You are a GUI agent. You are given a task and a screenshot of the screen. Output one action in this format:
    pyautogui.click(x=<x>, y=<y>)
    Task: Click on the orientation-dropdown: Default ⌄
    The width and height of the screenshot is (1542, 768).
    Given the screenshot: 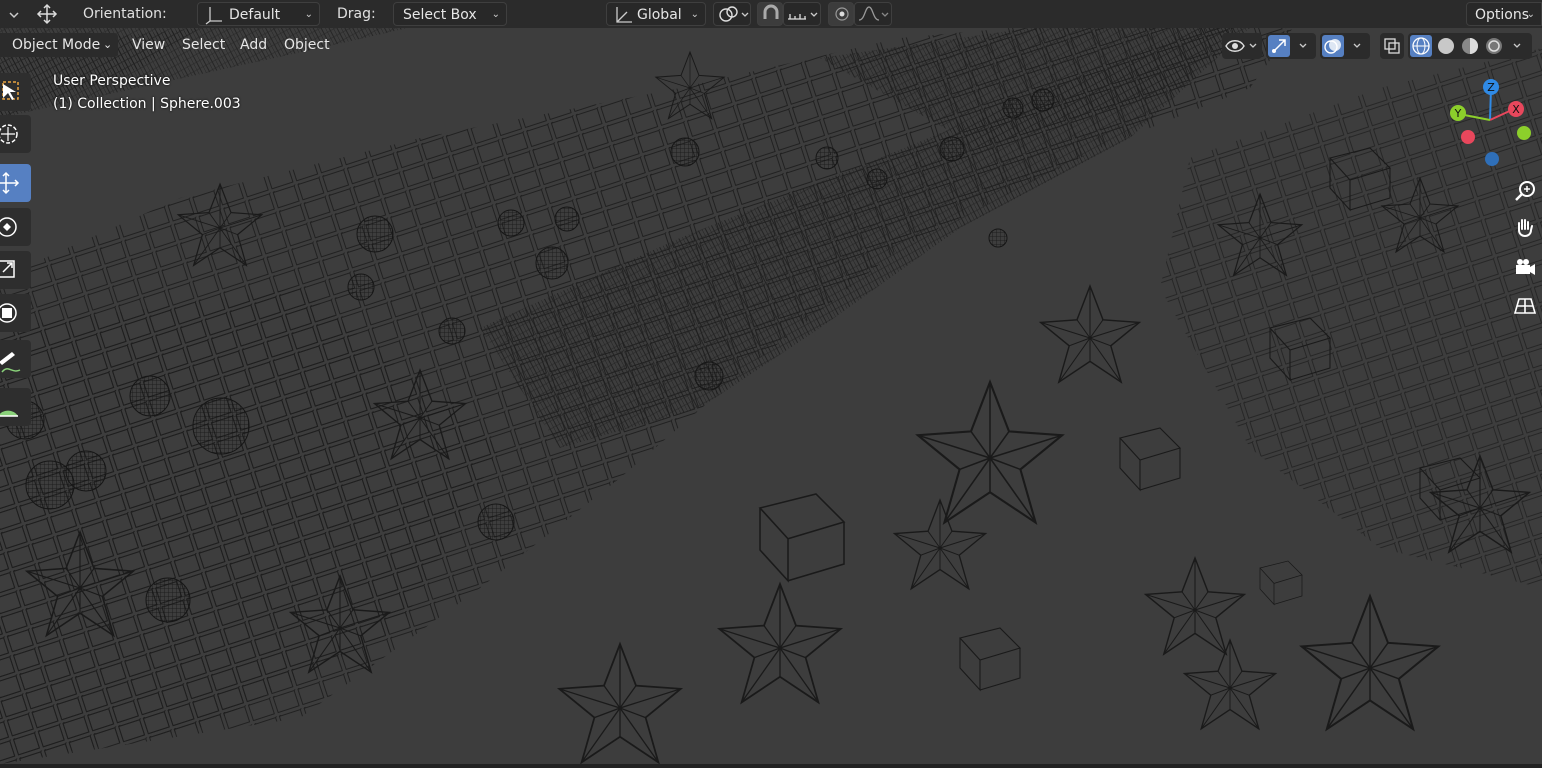 What is the action you would take?
    pyautogui.click(x=258, y=14)
    